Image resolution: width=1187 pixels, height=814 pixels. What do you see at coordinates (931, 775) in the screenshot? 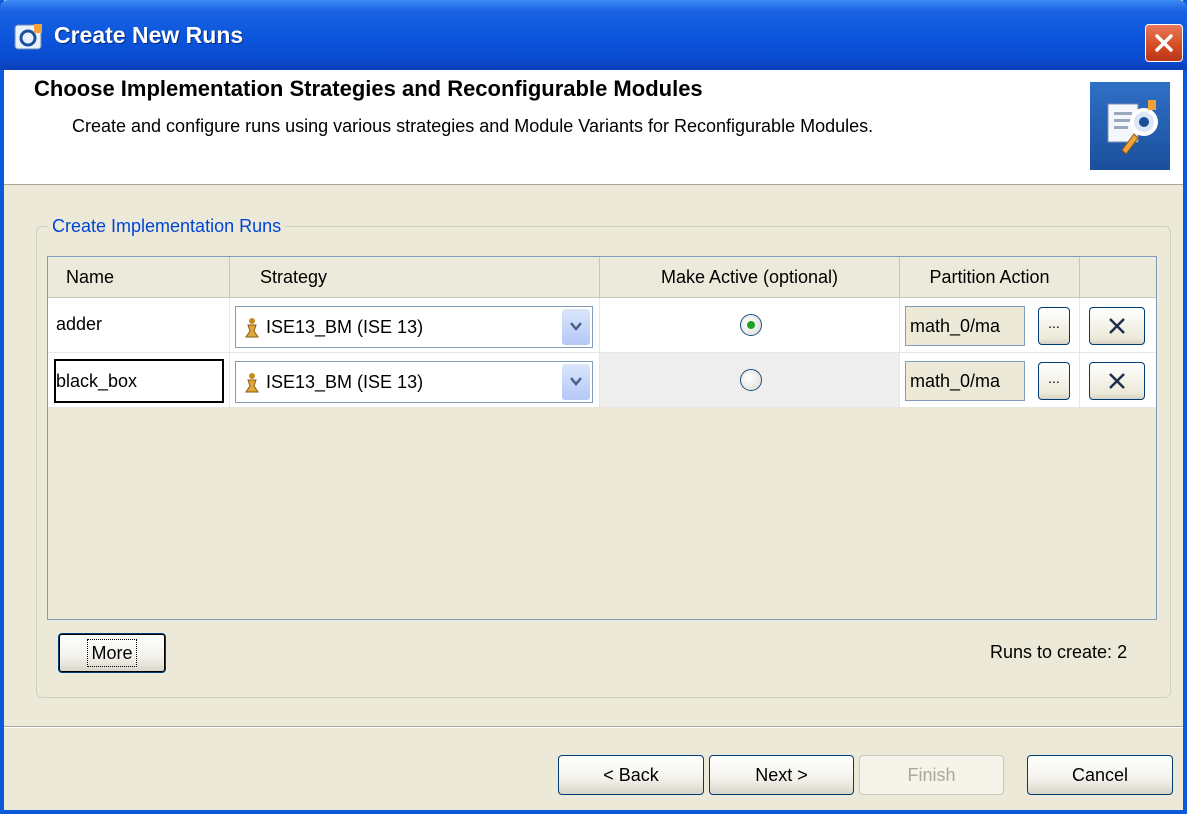
I see `finish-button: Finish` at bounding box center [931, 775].